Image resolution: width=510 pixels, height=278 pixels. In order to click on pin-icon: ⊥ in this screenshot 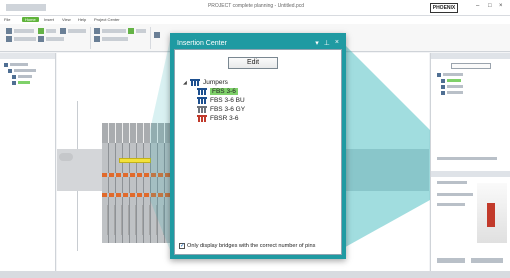, I will do `click(327, 43)`.